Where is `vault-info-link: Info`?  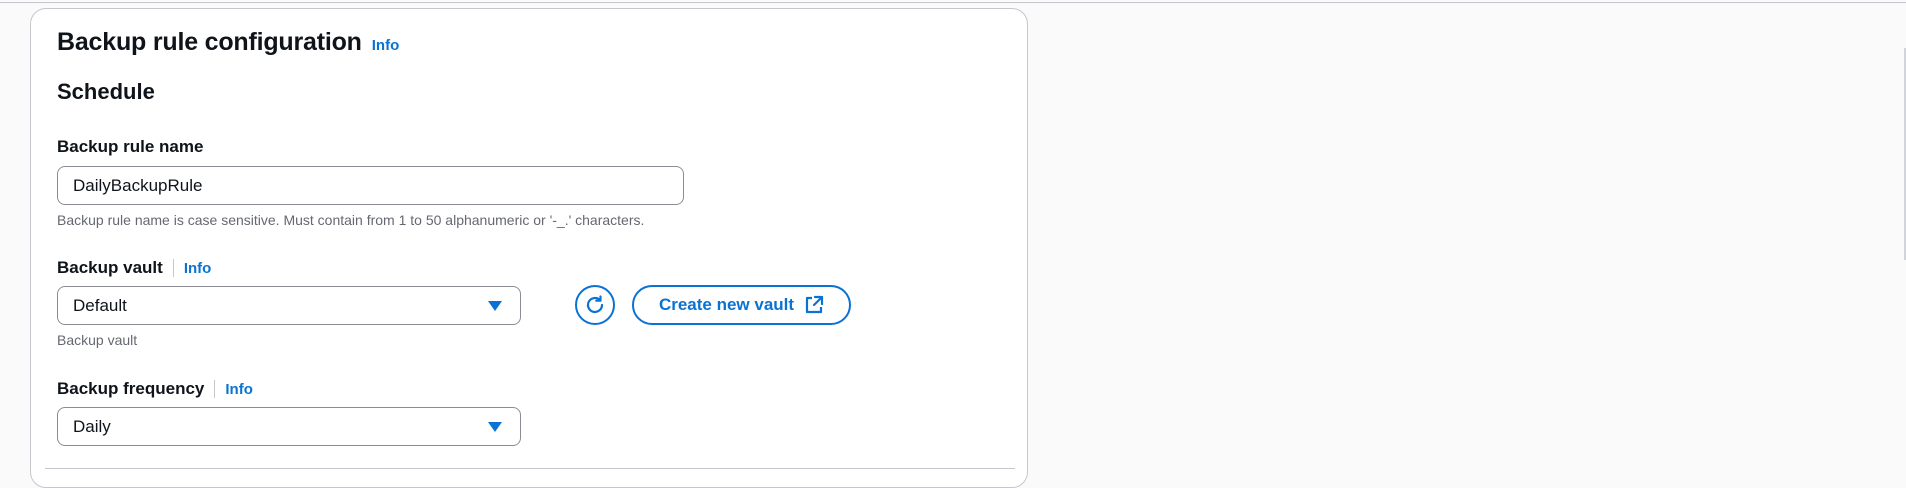
vault-info-link: Info is located at coordinates (198, 268).